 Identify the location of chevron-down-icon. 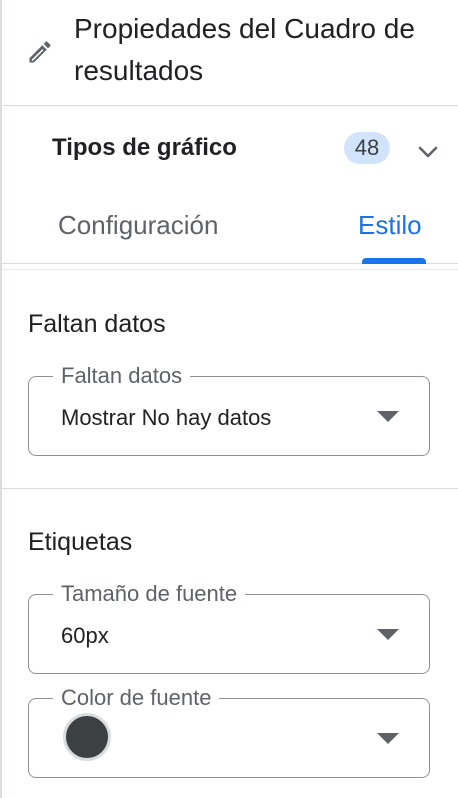
(428, 152).